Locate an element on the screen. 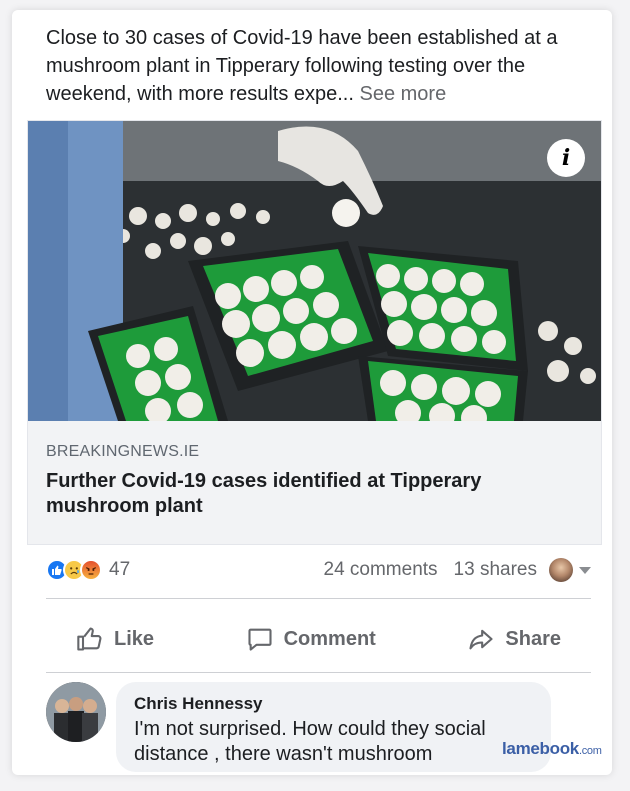 Image resolution: width=630 pixels, height=791 pixels. chevron-down-icon is located at coordinates (585, 570).